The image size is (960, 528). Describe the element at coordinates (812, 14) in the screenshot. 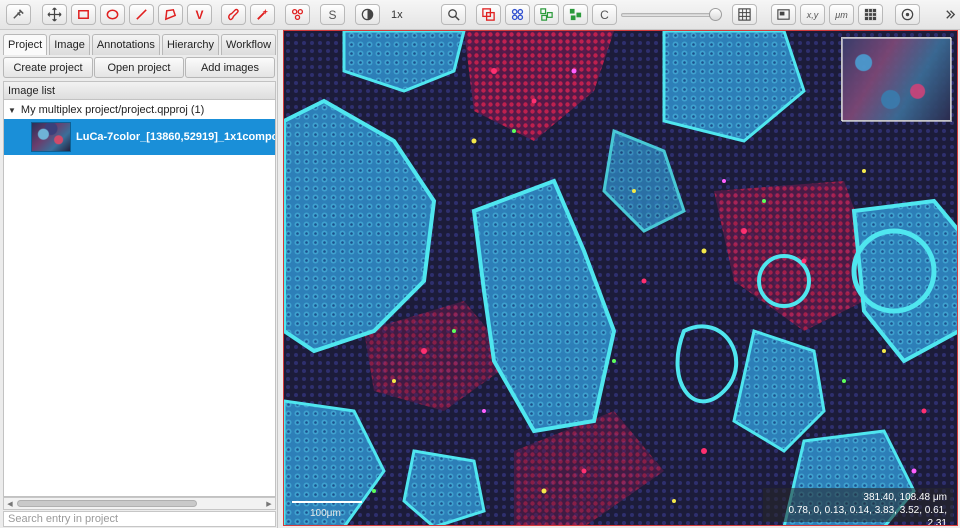

I see `location-text-icon: x,y` at that location.